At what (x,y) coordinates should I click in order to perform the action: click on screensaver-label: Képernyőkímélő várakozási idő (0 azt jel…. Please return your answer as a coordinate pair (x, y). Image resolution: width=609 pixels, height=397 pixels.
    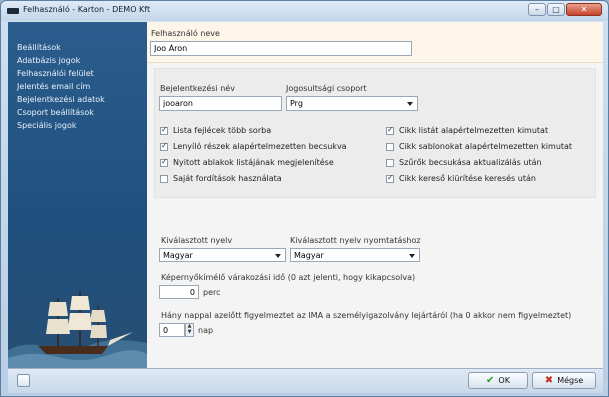
    Looking at the image, I should click on (288, 277).